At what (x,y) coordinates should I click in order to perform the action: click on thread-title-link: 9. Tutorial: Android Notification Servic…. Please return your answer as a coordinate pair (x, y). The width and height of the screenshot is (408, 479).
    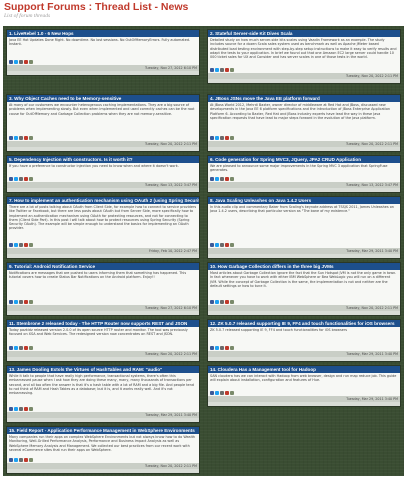
    Looking at the image, I should click on (103, 266).